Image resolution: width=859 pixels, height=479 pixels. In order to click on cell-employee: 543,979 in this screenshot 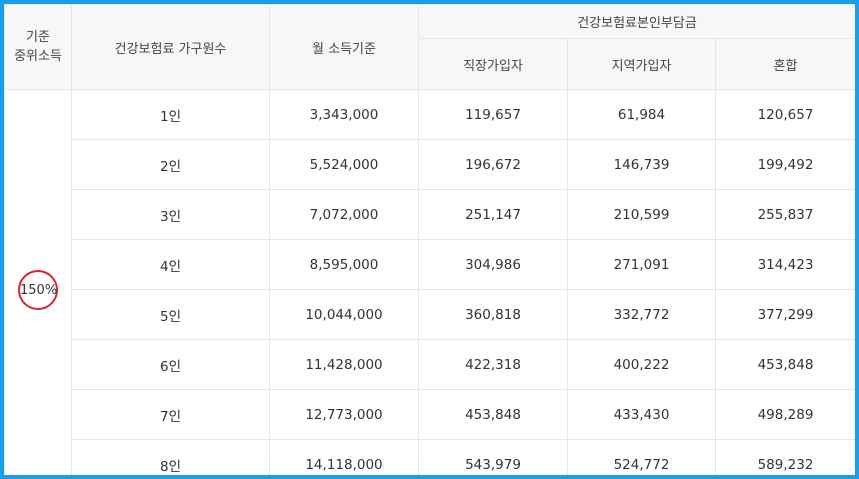, I will do `click(493, 457)`.